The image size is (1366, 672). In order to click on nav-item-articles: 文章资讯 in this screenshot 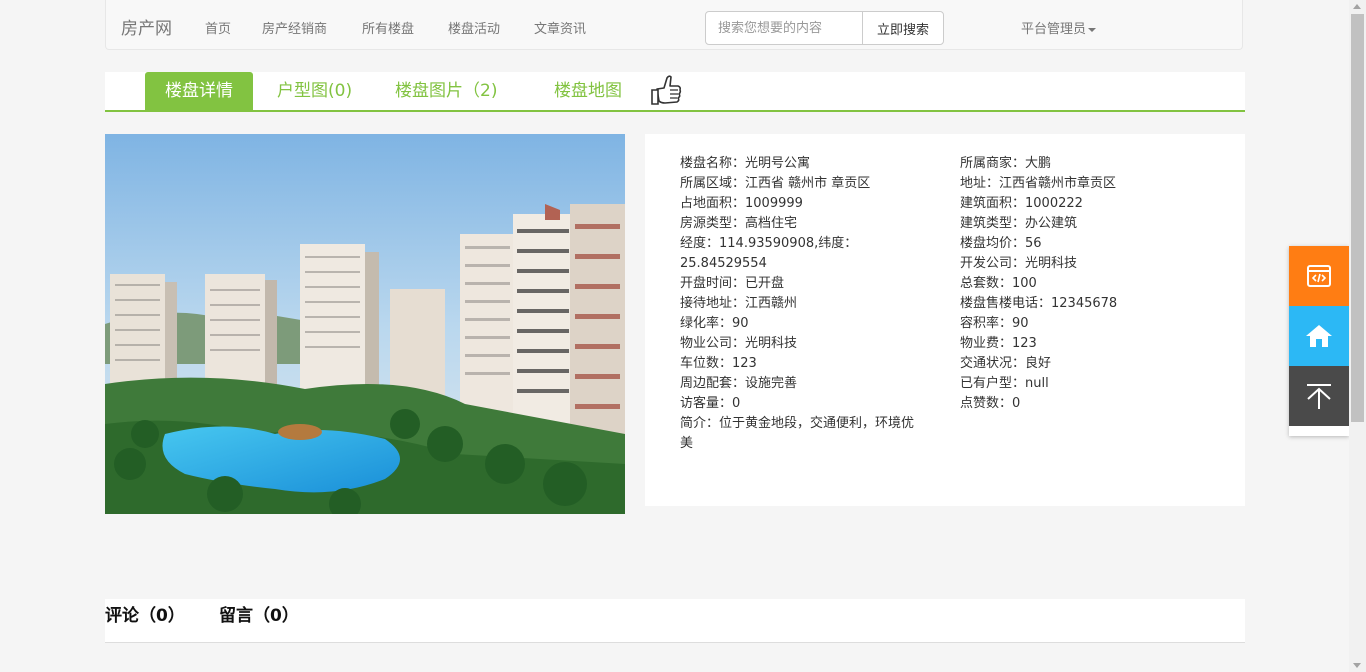, I will do `click(560, 27)`.